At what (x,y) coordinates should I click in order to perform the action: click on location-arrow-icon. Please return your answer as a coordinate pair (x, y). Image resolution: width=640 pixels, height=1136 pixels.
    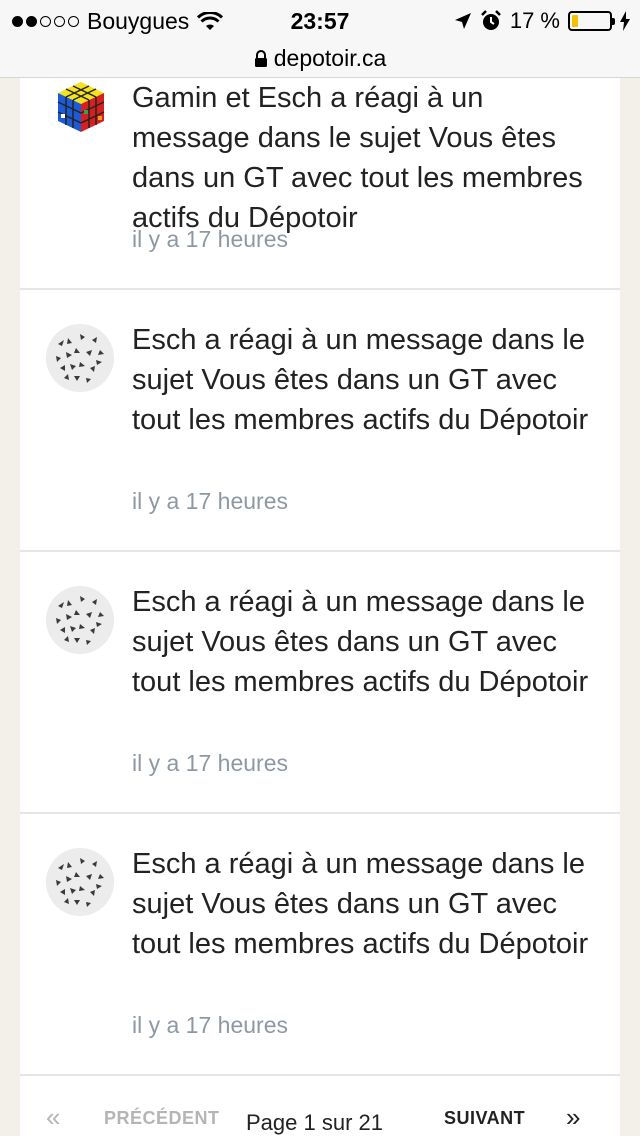
    Looking at the image, I should click on (462, 21).